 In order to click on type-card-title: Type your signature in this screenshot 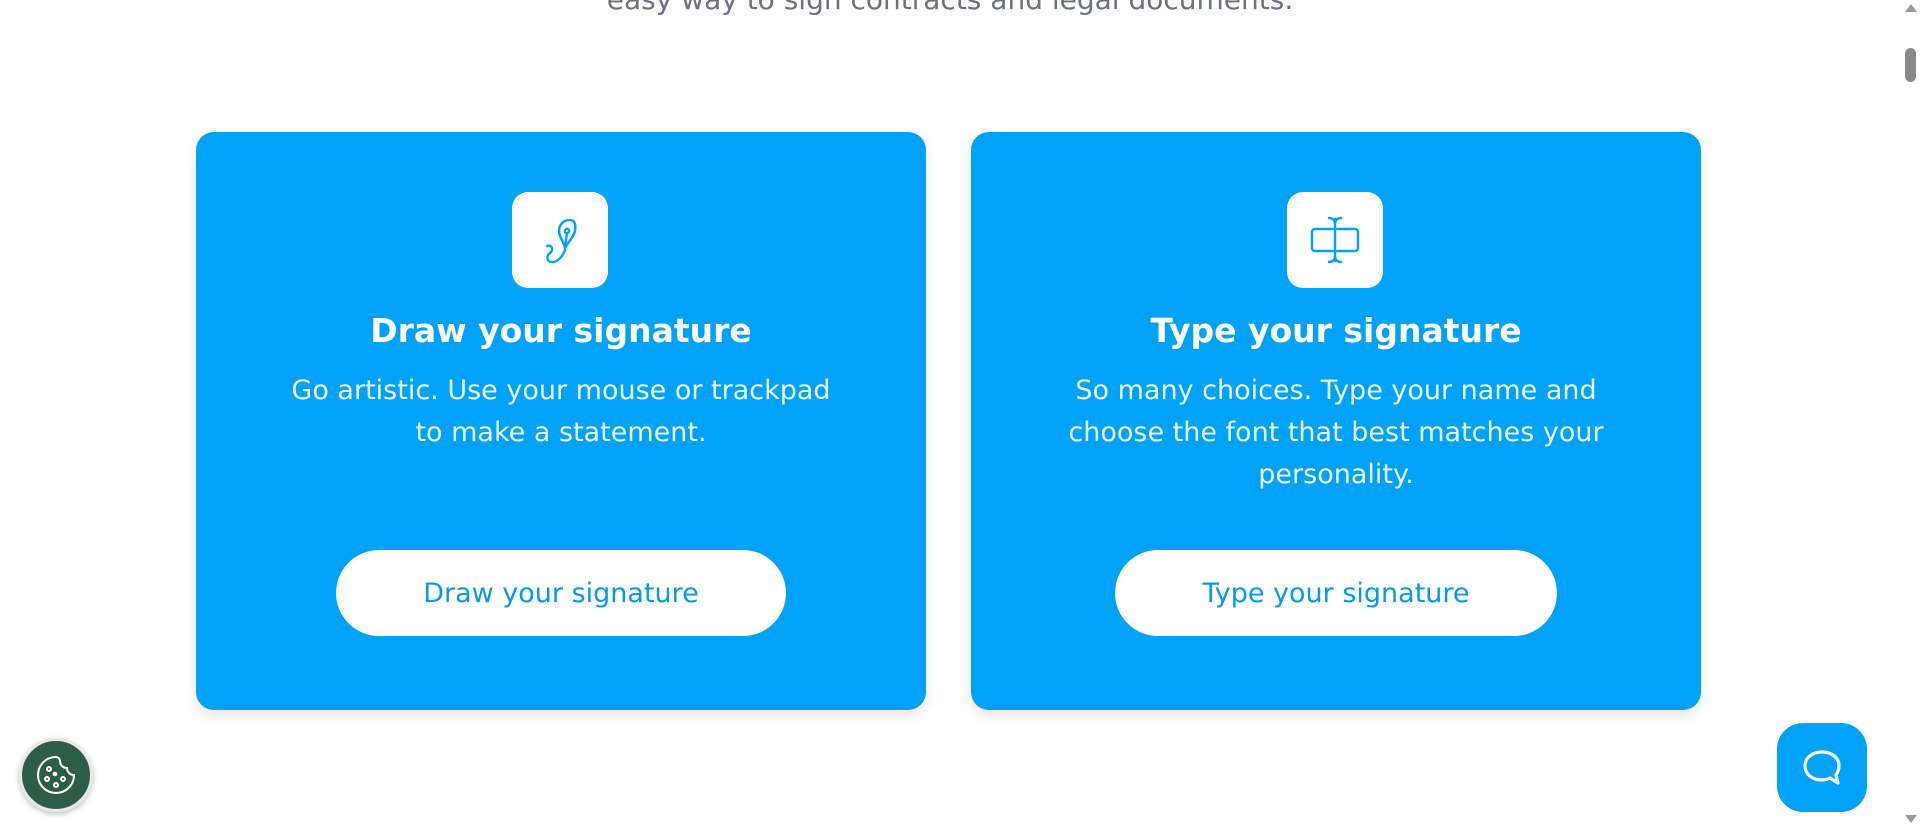, I will do `click(1336, 330)`.